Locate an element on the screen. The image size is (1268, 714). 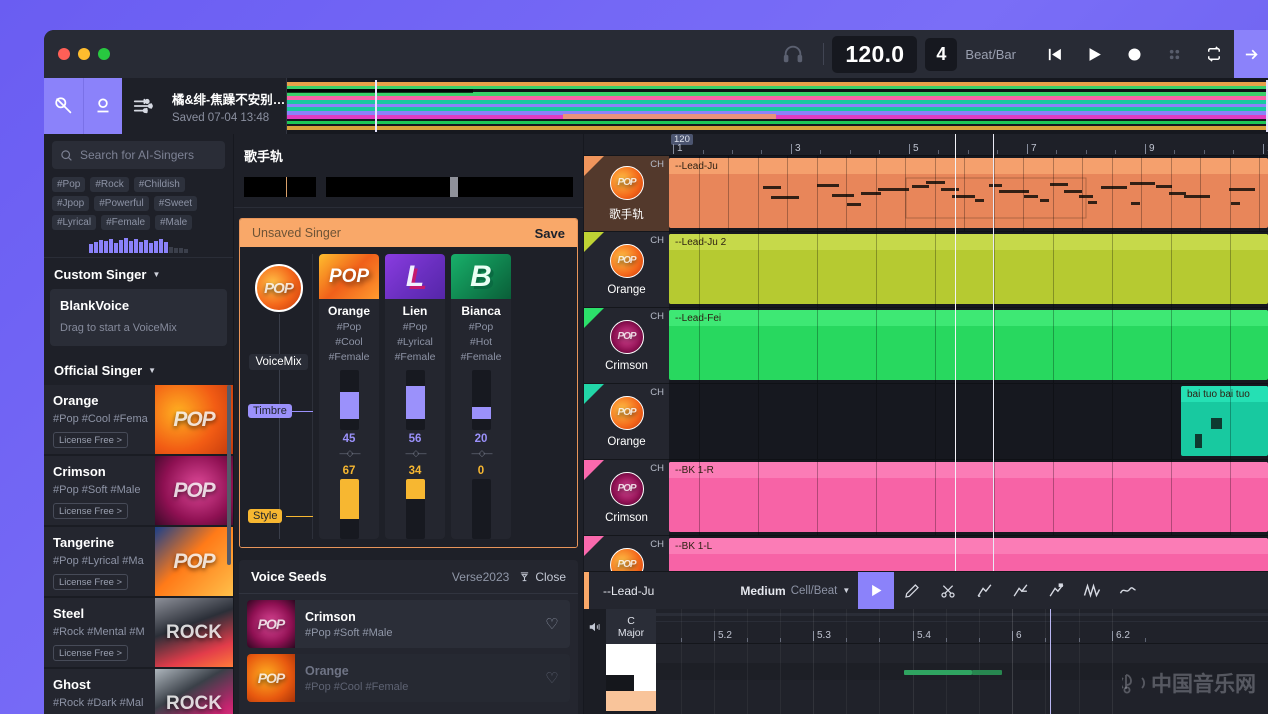
voicemix-slot: POP Orange #Pop #Cool #Female 45 —◇— 67 is located at coordinates (349, 396).